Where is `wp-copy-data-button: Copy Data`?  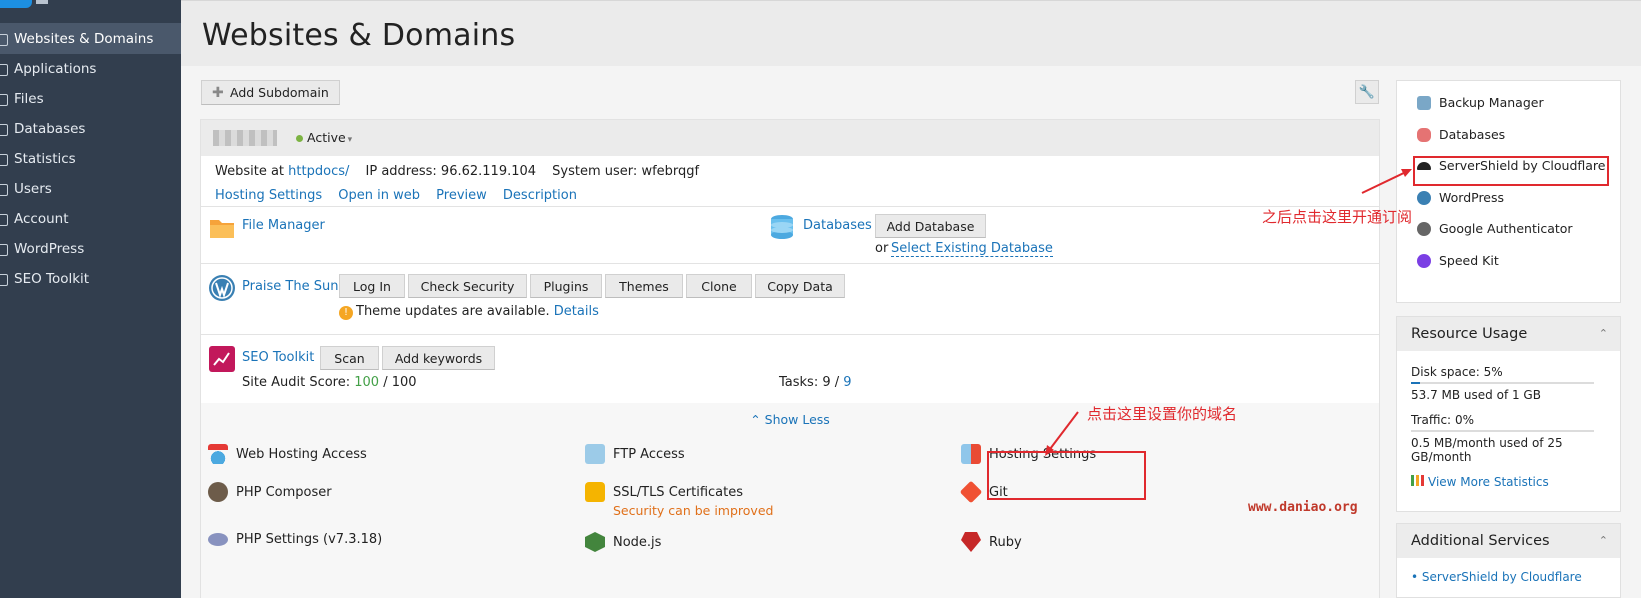
wp-copy-data-button: Copy Data is located at coordinates (800, 286).